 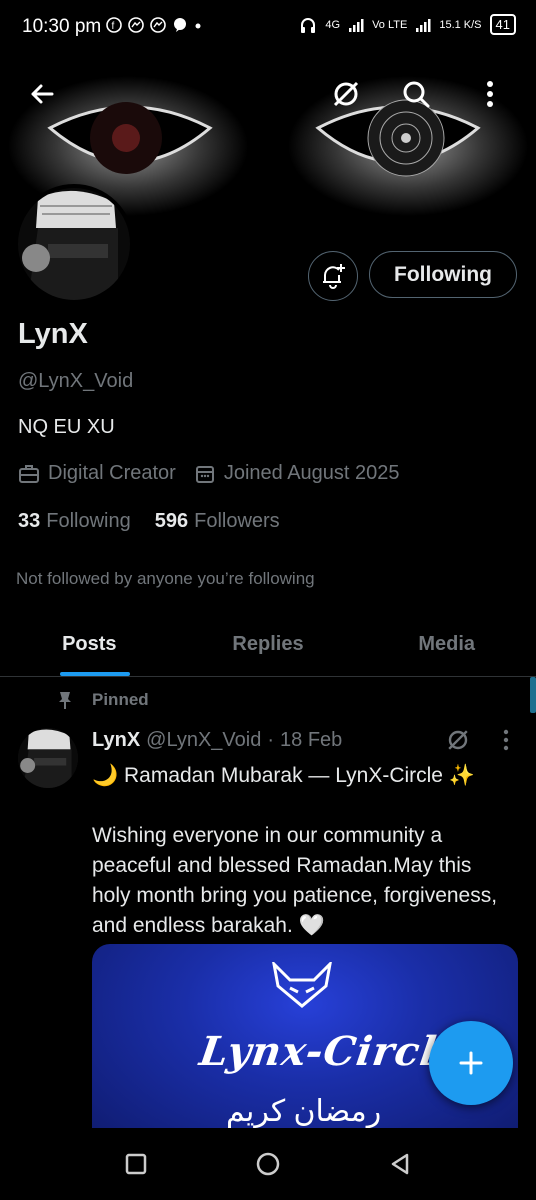 I want to click on svg-text: f, so click(x=113, y=26).